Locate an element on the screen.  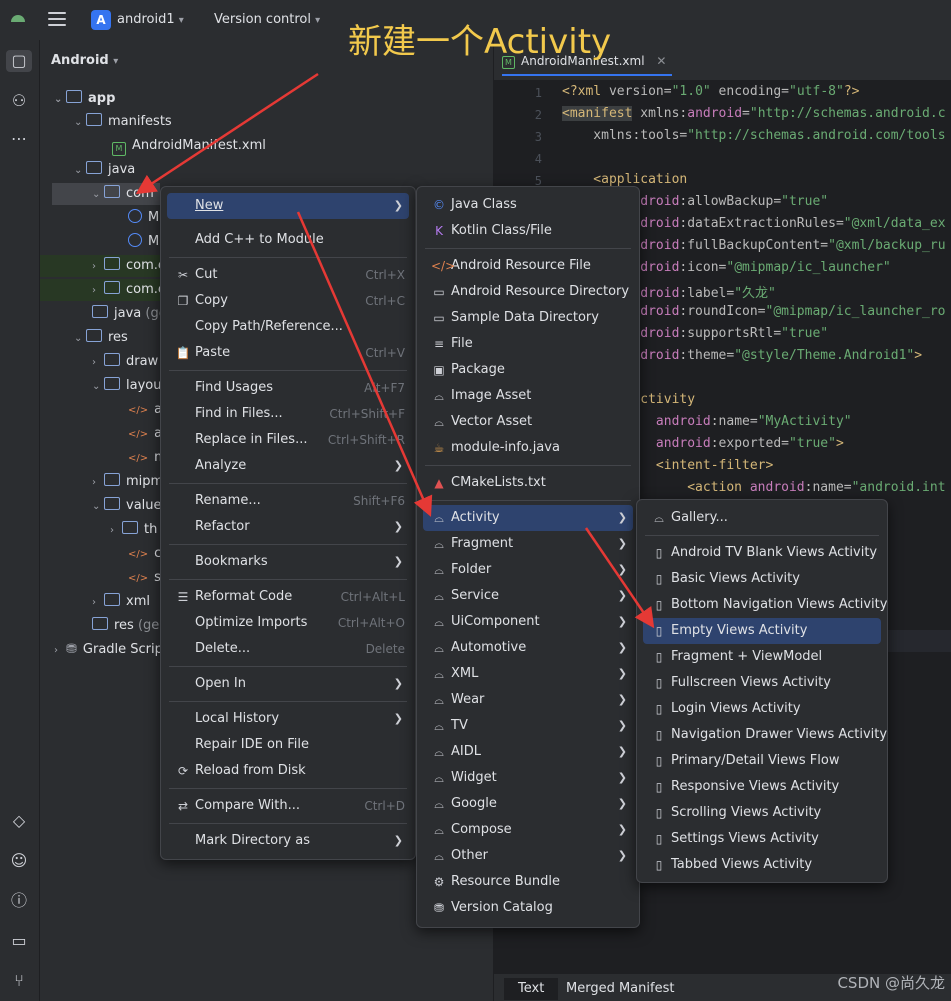
watermark: CSDN @尚久龙 is located at coordinates (891, 983).